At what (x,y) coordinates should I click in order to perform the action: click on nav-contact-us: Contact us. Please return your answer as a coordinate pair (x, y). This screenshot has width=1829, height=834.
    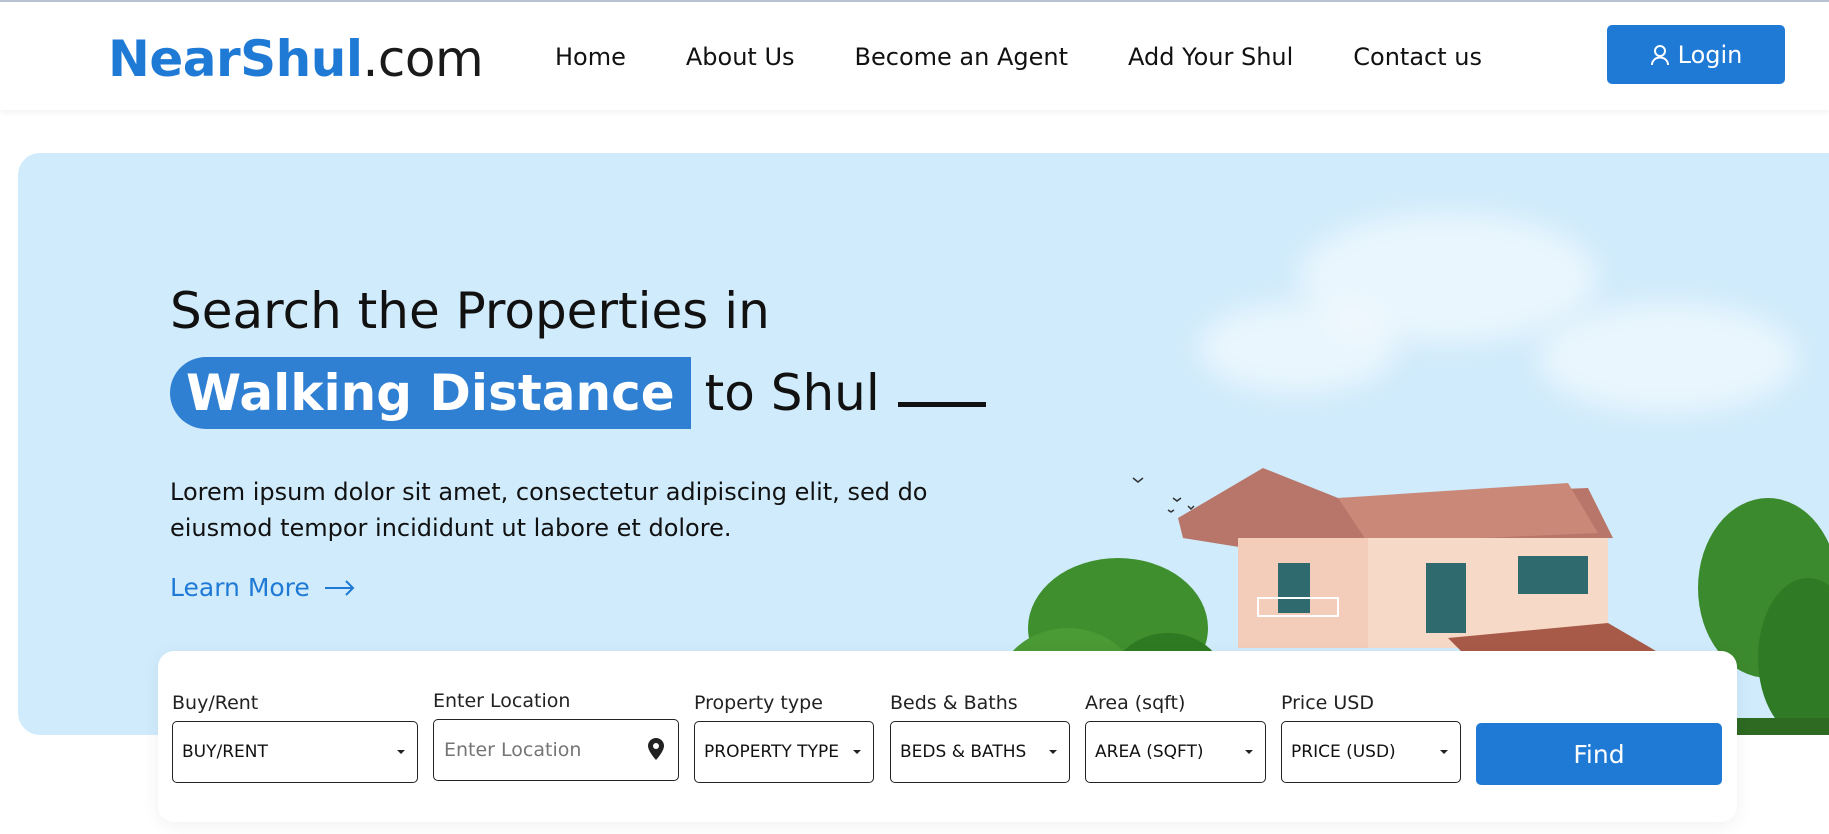
    Looking at the image, I should click on (1417, 57).